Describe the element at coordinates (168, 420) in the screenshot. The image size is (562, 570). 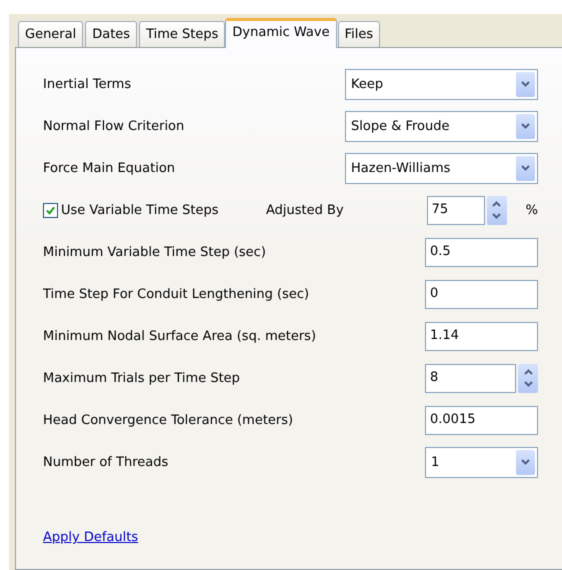
I see `field-label: Head Convergence Tolerance (meters)` at that location.